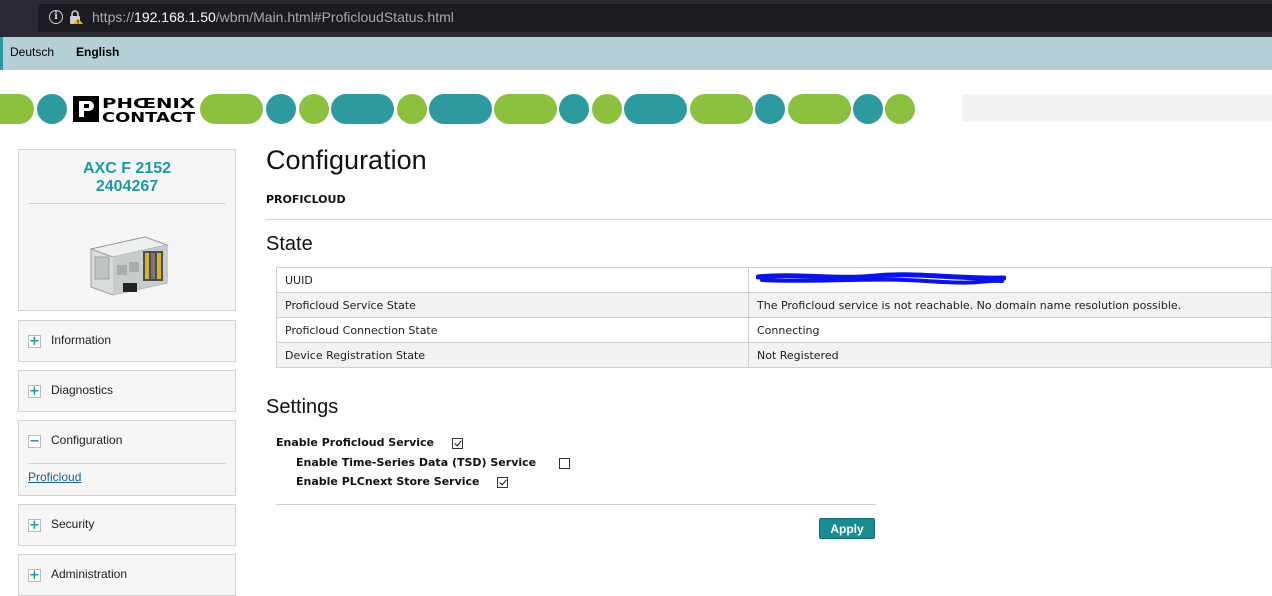 The width and height of the screenshot is (1272, 596). I want to click on setting-store-label: Enable PLCnext Store Service, so click(388, 481).